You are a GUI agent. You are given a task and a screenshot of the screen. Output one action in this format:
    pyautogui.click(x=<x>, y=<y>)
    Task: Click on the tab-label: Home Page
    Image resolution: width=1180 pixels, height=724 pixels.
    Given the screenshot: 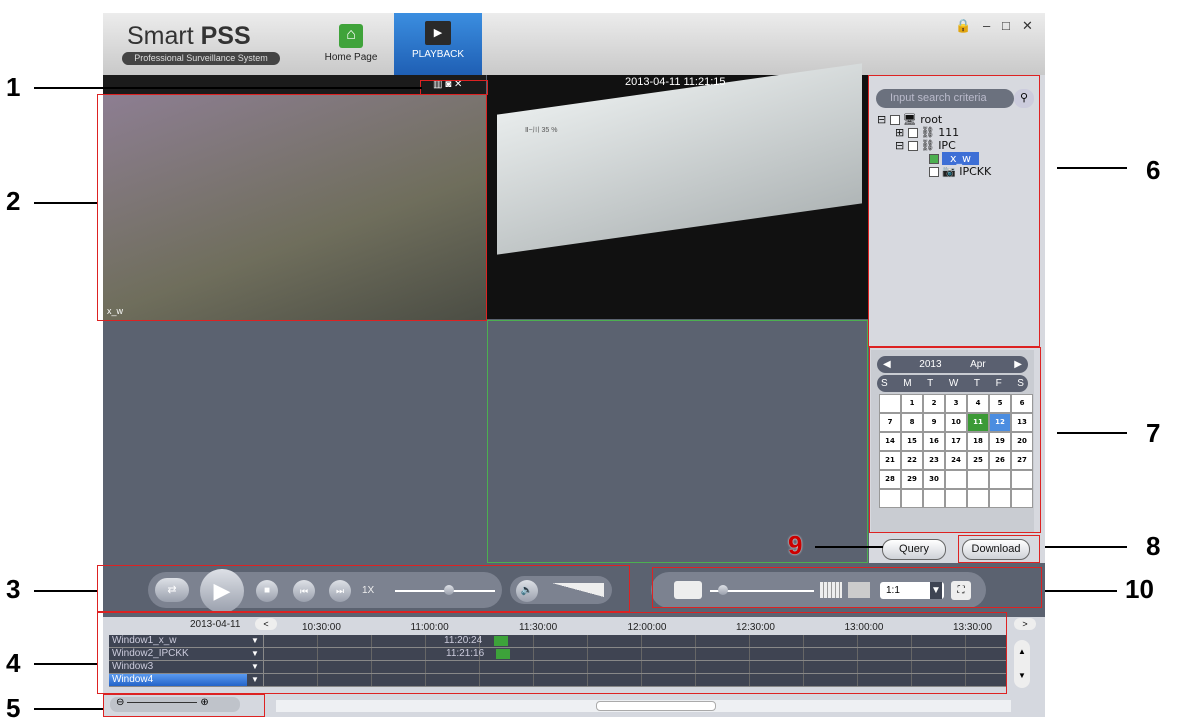 What is the action you would take?
    pyautogui.click(x=351, y=57)
    